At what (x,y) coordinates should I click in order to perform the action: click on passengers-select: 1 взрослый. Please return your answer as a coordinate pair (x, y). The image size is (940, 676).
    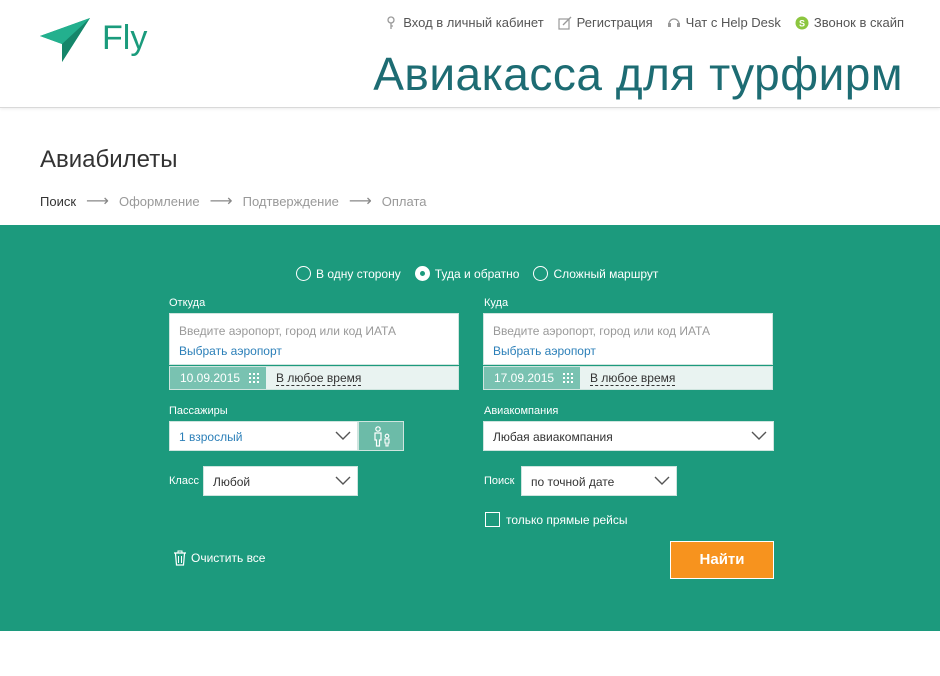
    Looking at the image, I should click on (263, 436).